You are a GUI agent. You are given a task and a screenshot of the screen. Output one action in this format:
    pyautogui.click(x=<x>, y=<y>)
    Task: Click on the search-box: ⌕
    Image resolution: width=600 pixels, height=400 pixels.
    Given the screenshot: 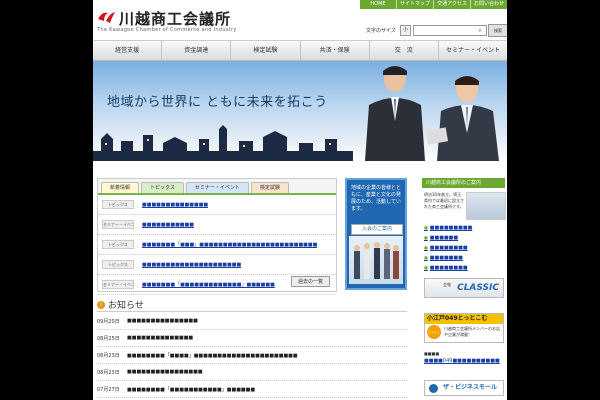 What is the action you would take?
    pyautogui.click(x=450, y=30)
    